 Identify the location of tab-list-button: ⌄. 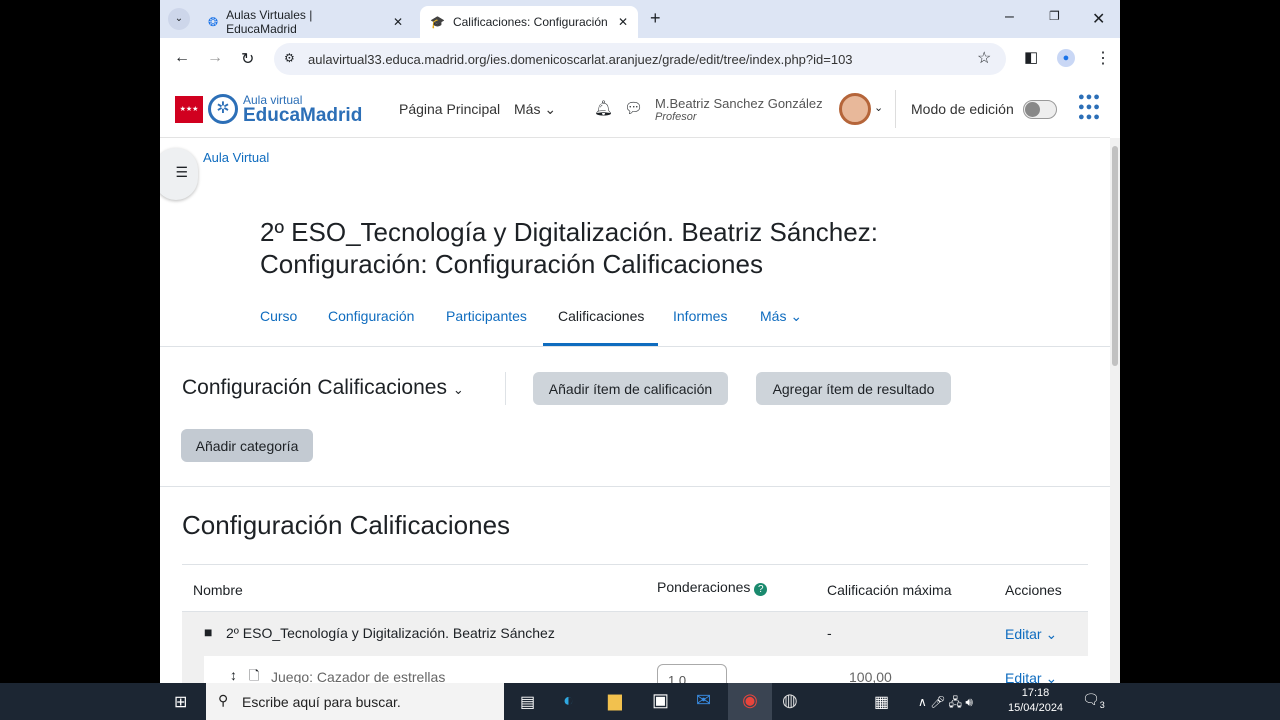
(179, 19).